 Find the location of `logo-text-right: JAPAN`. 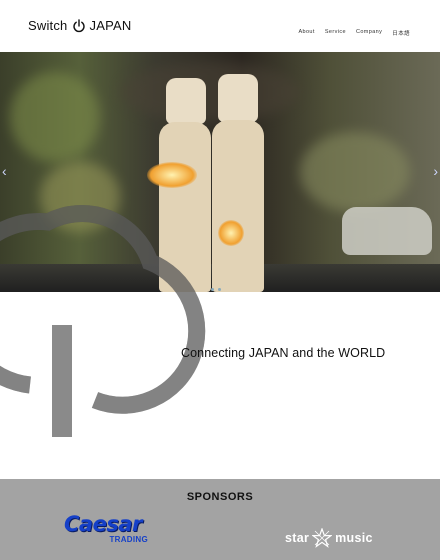

logo-text-right: JAPAN is located at coordinates (110, 25).